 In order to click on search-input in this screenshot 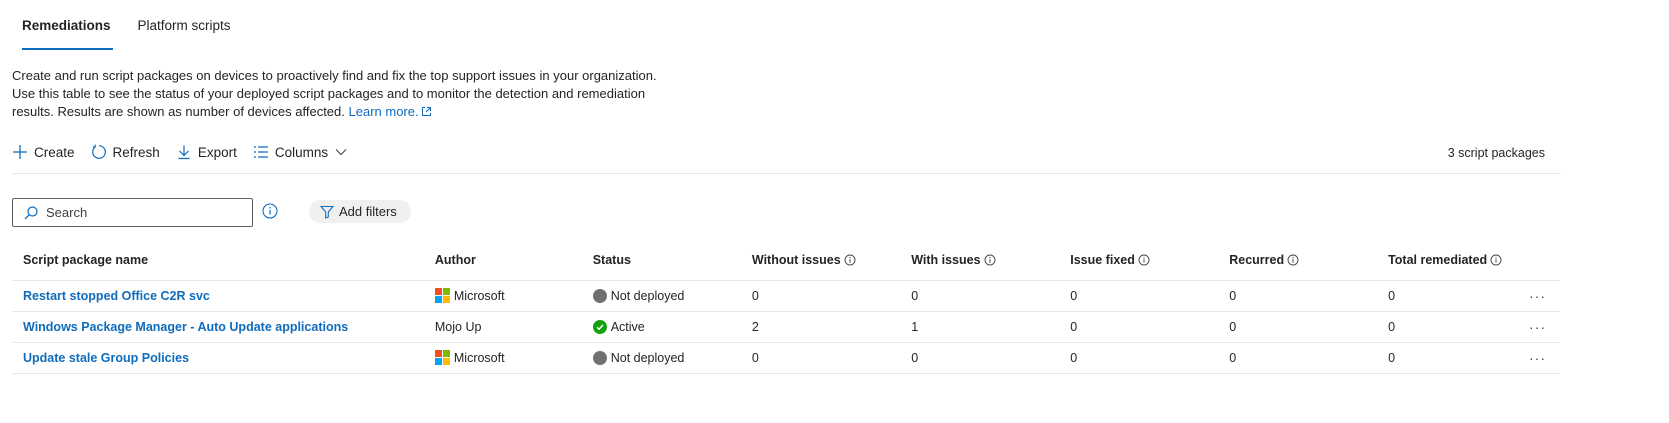, I will do `click(141, 212)`.